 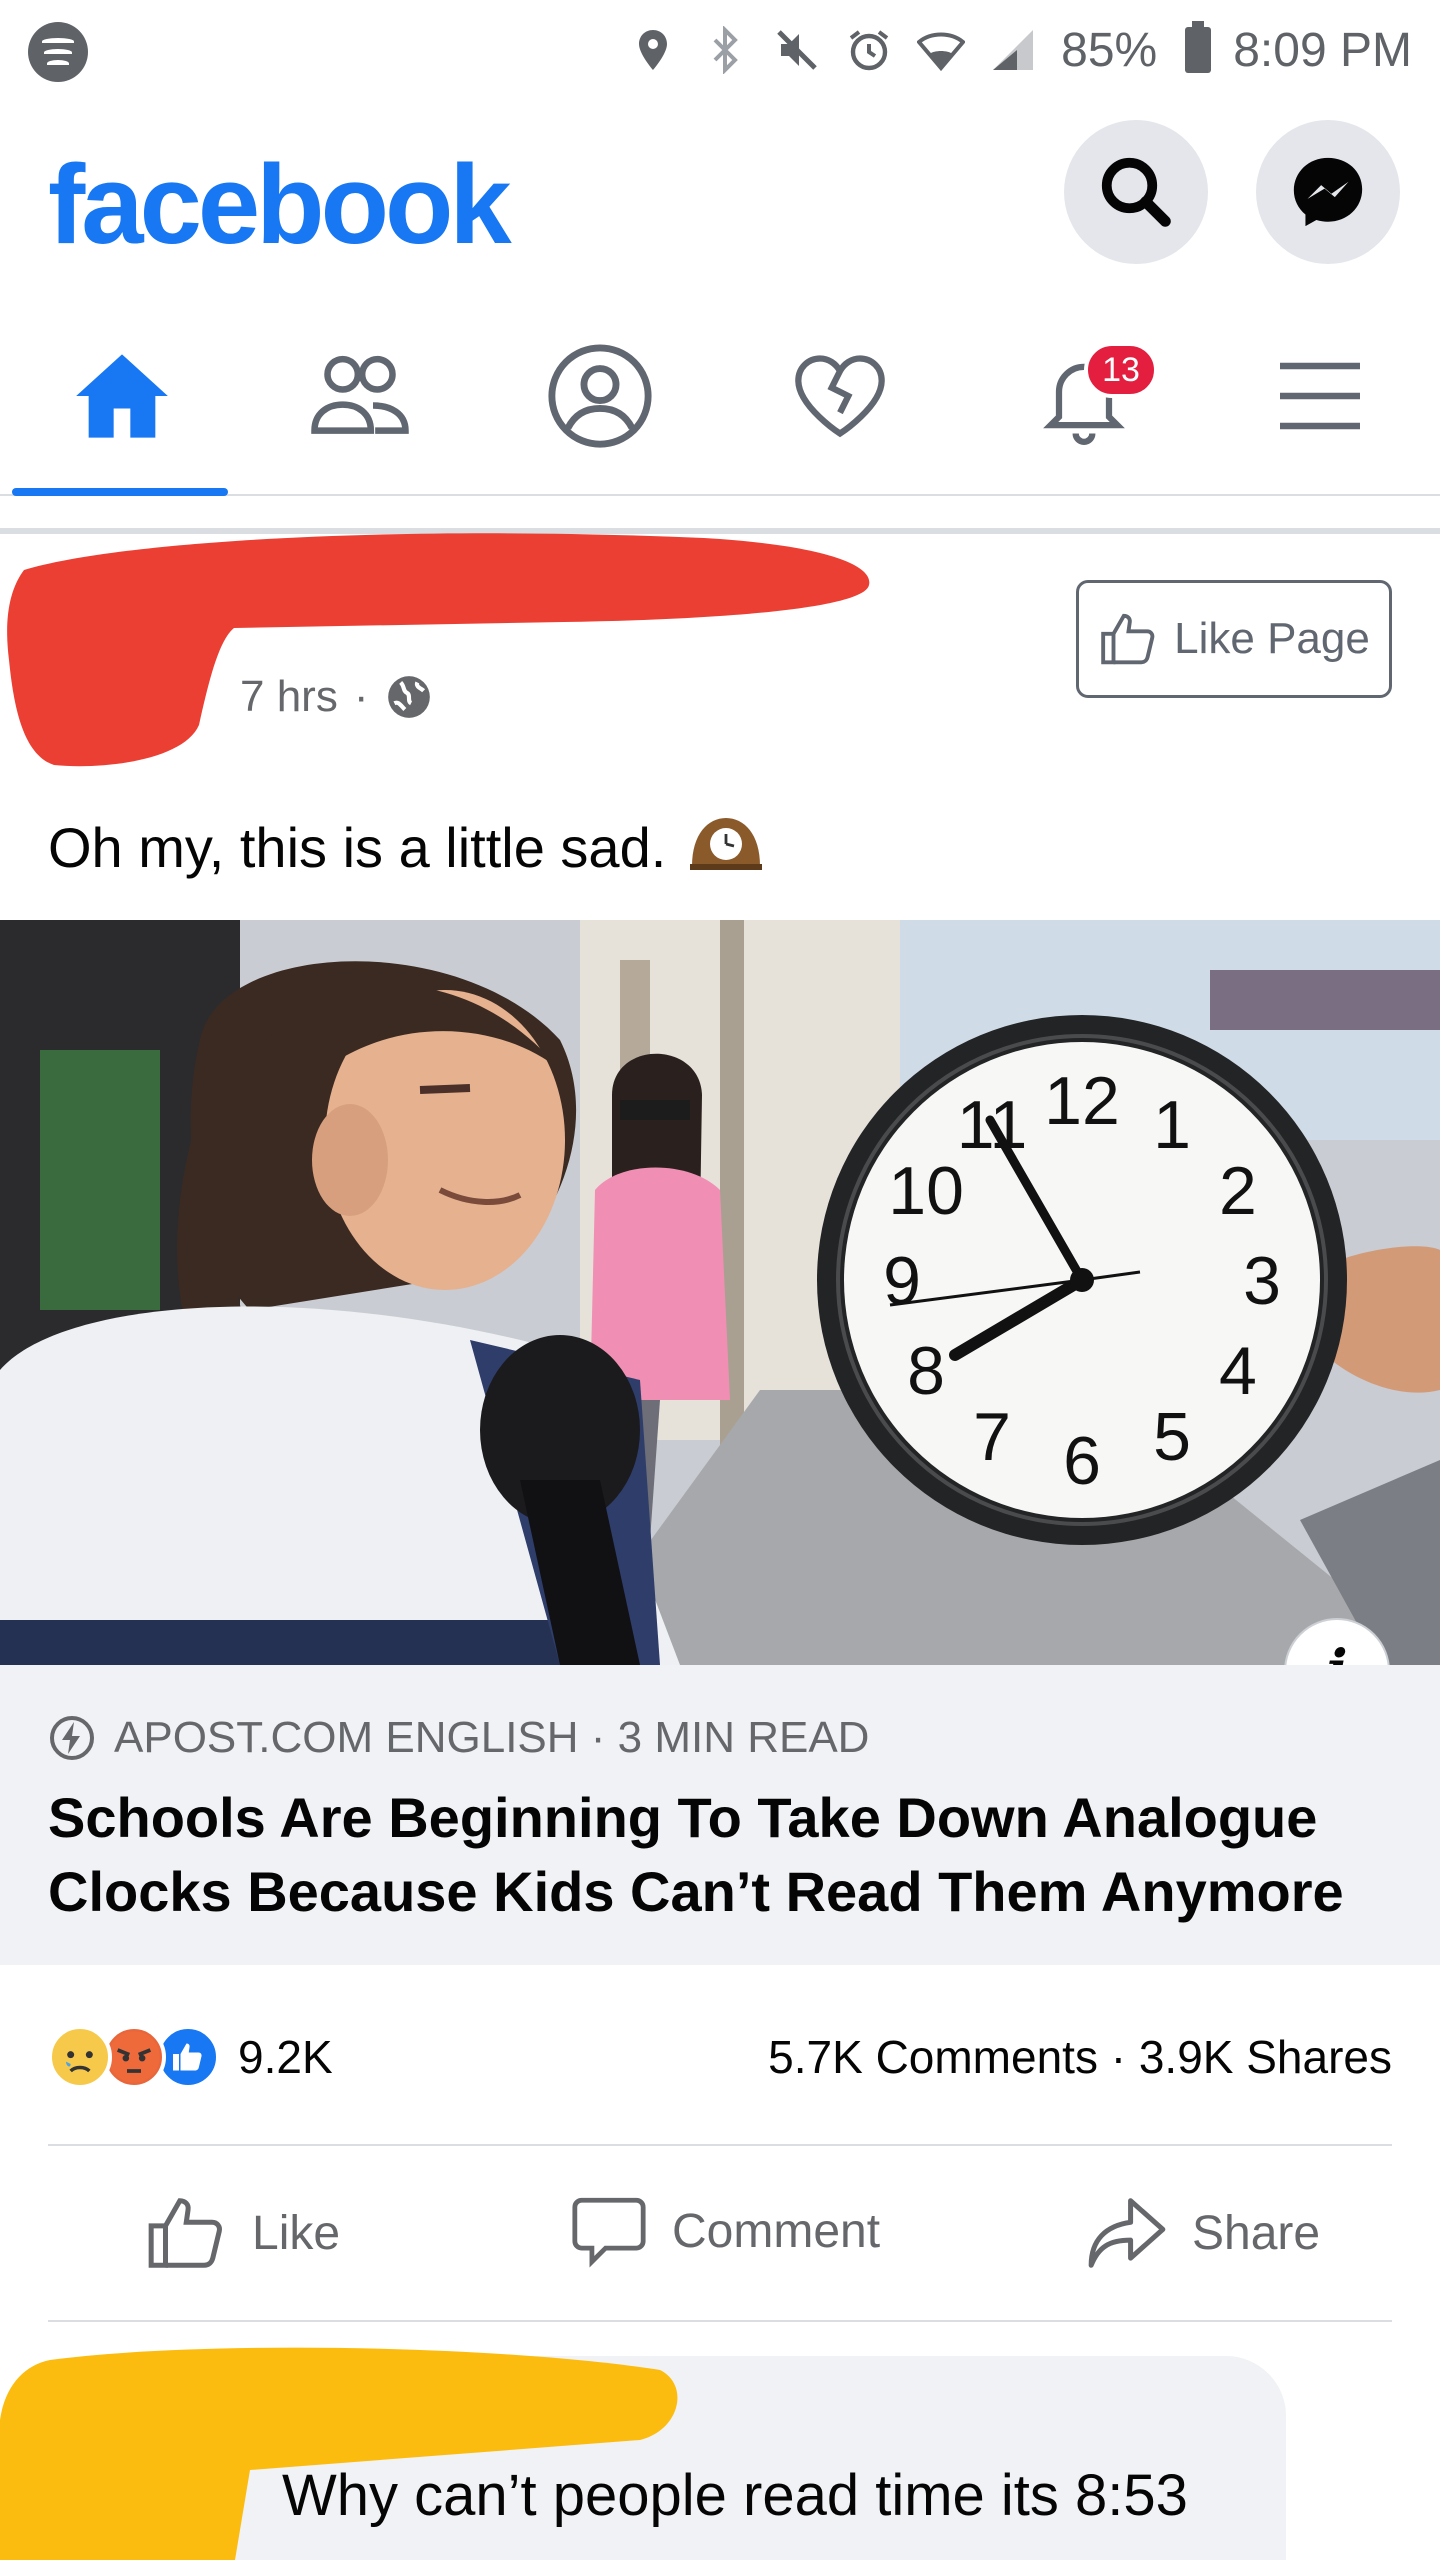 I want to click on tab-friends, so click(x=360, y=396).